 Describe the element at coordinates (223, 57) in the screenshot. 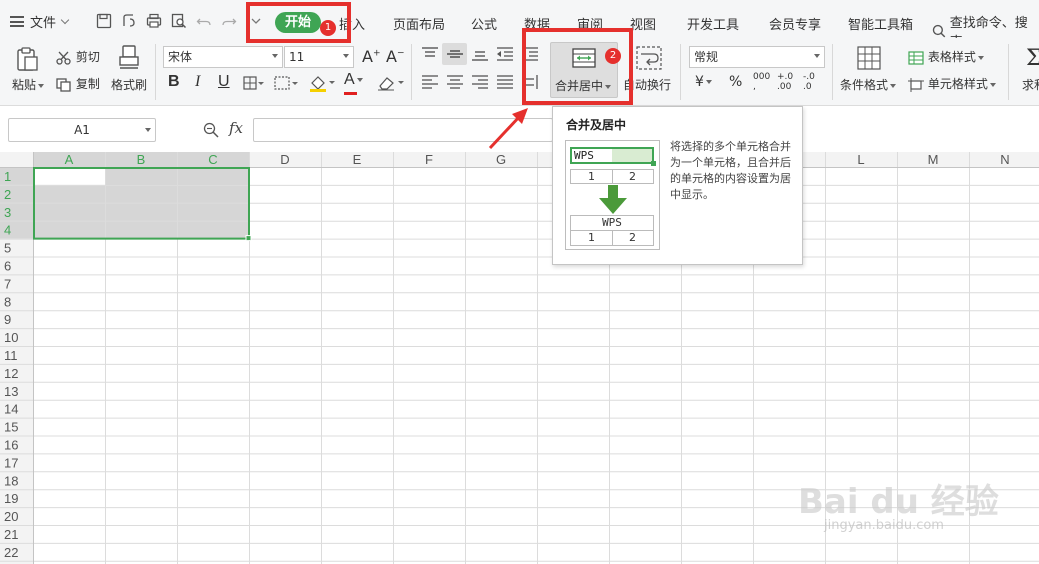

I see `font-name-select: 宋体` at that location.